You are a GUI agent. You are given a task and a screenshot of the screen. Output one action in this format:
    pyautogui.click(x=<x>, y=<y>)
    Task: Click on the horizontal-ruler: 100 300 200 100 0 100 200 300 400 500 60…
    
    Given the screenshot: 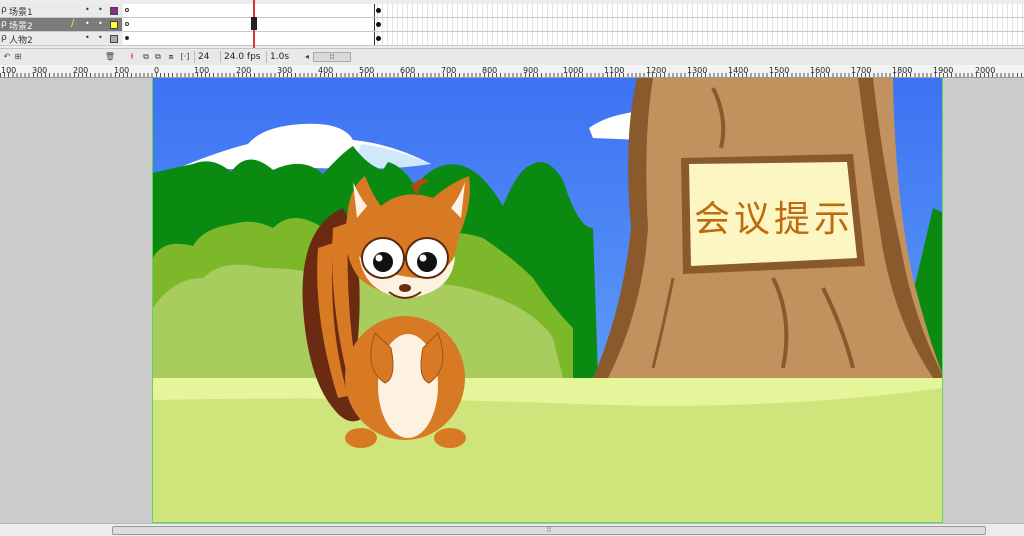 What is the action you would take?
    pyautogui.click(x=512, y=71)
    